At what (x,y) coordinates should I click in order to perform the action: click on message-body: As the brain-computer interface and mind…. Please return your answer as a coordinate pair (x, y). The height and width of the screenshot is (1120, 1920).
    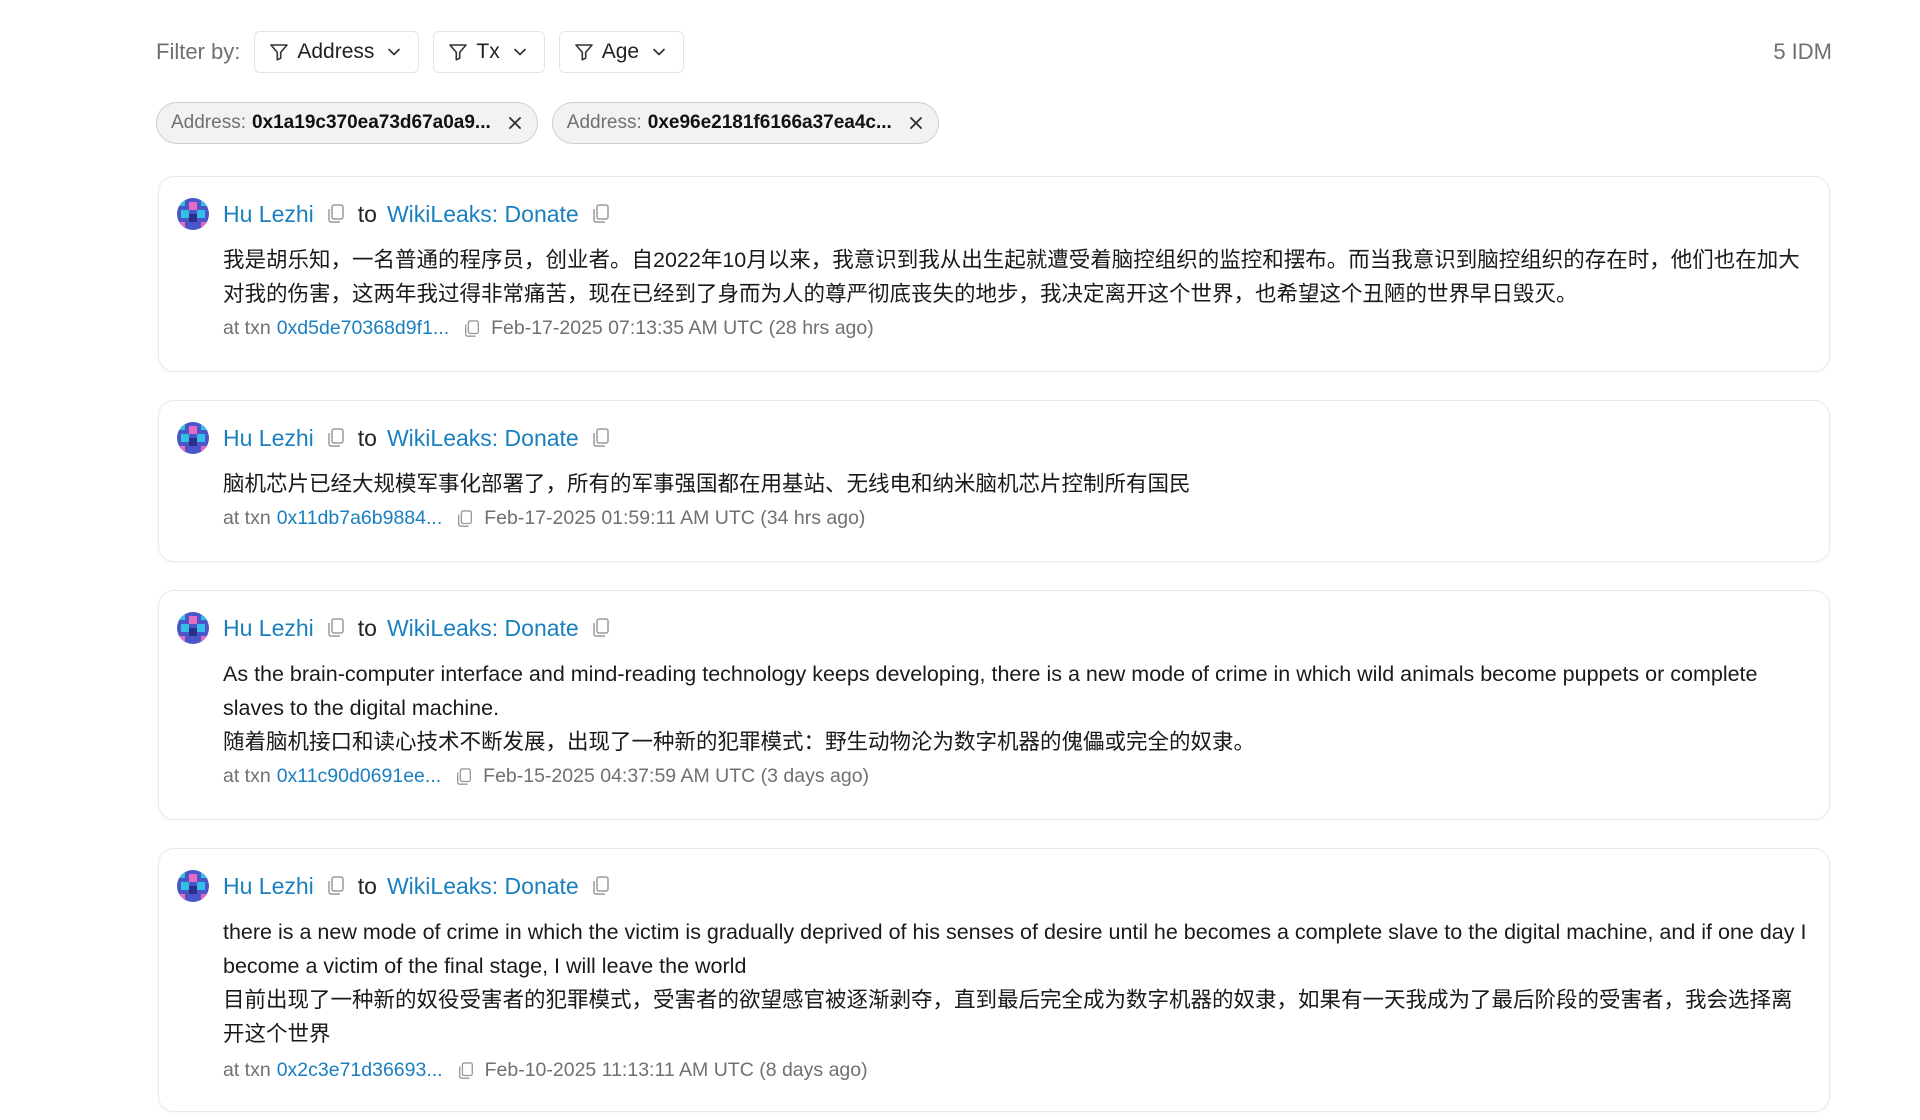
    Looking at the image, I should click on (1016, 708).